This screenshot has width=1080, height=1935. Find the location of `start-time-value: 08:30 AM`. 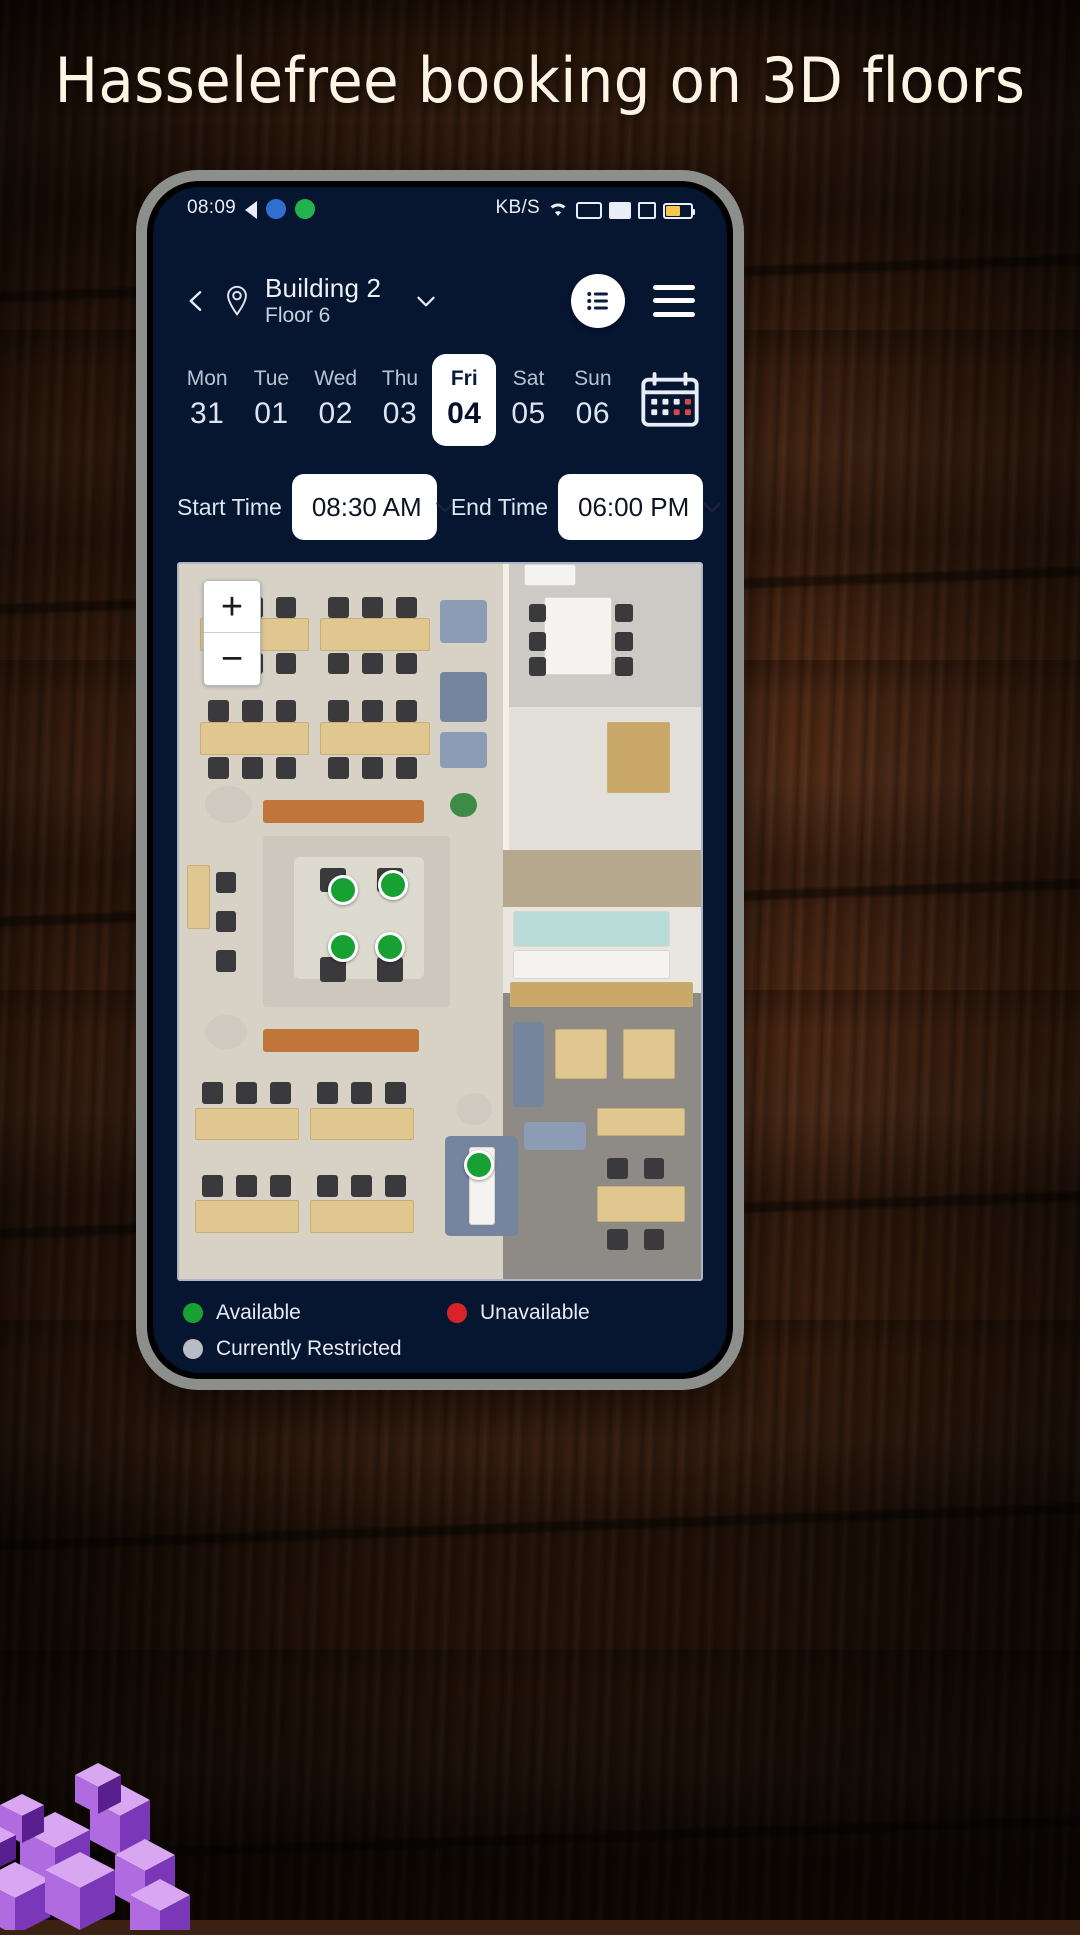

start-time-value: 08:30 AM is located at coordinates (366, 506).